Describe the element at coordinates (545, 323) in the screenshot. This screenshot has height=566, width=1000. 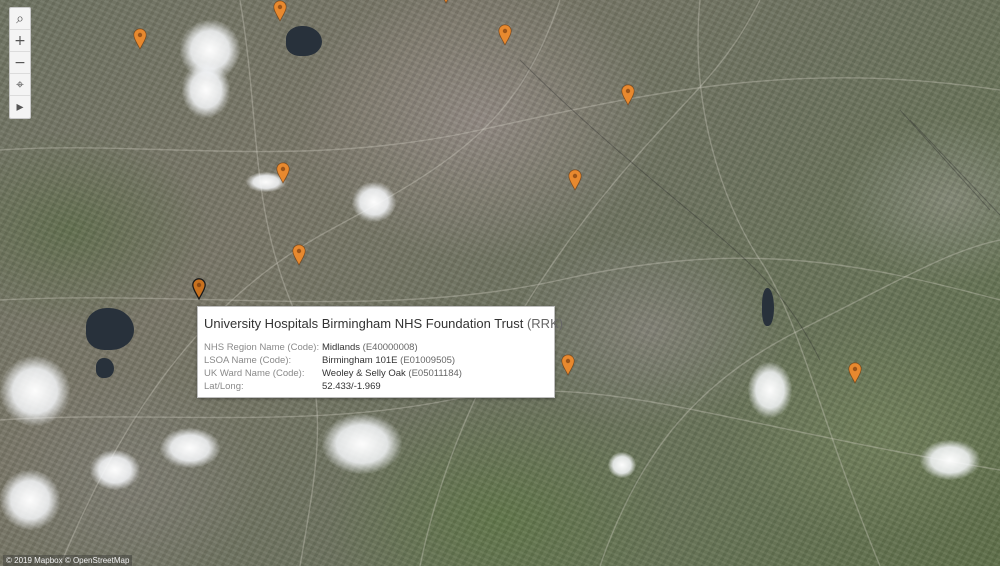
I see `trust-code: (RRK)` at that location.